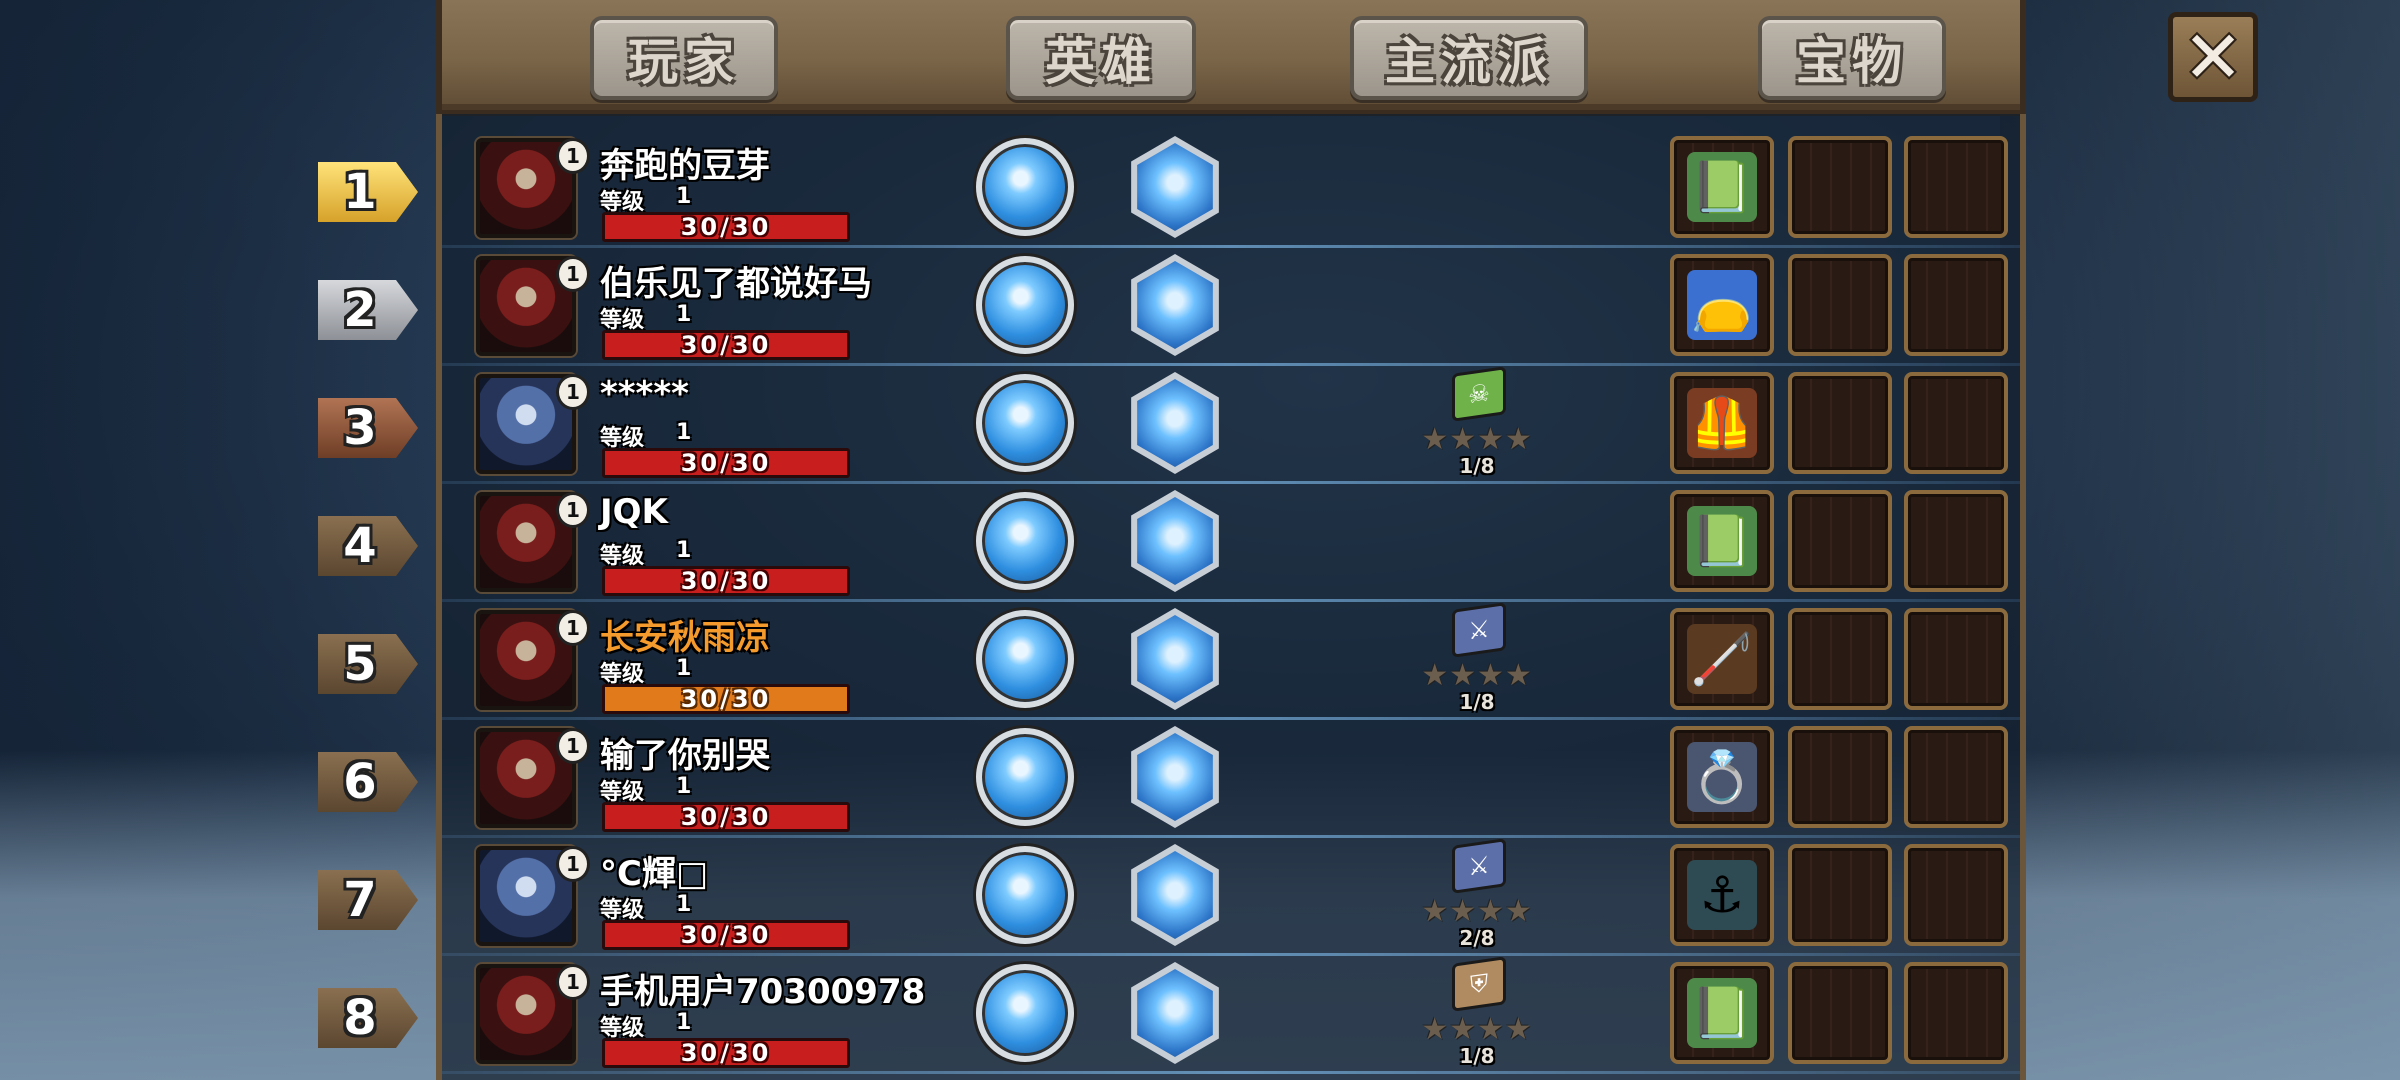 The height and width of the screenshot is (1080, 2400). I want to click on tab-player: 玩家, so click(684, 58).